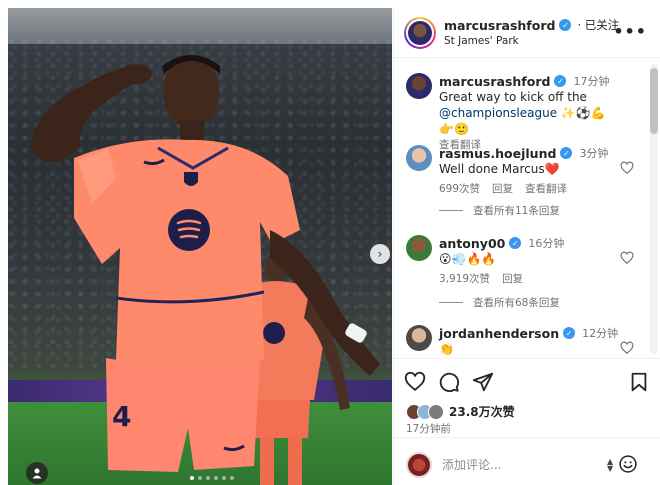 This screenshot has width=660, height=485. I want to click on chevron-right-icon: ›, so click(380, 254).